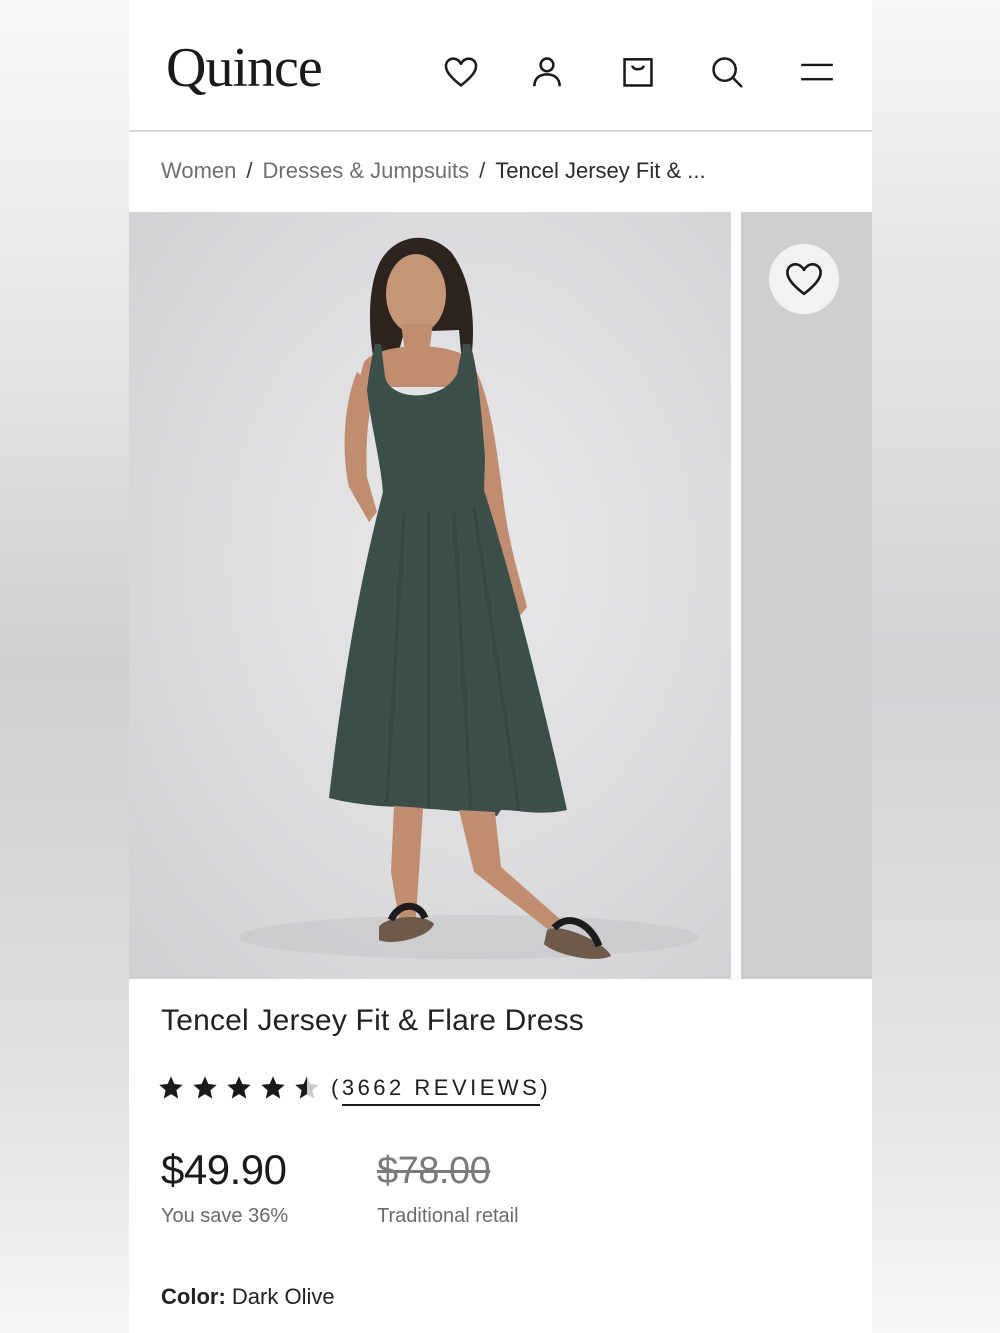 The height and width of the screenshot is (1333, 1000). I want to click on savings-text: You save 36%, so click(225, 1216).